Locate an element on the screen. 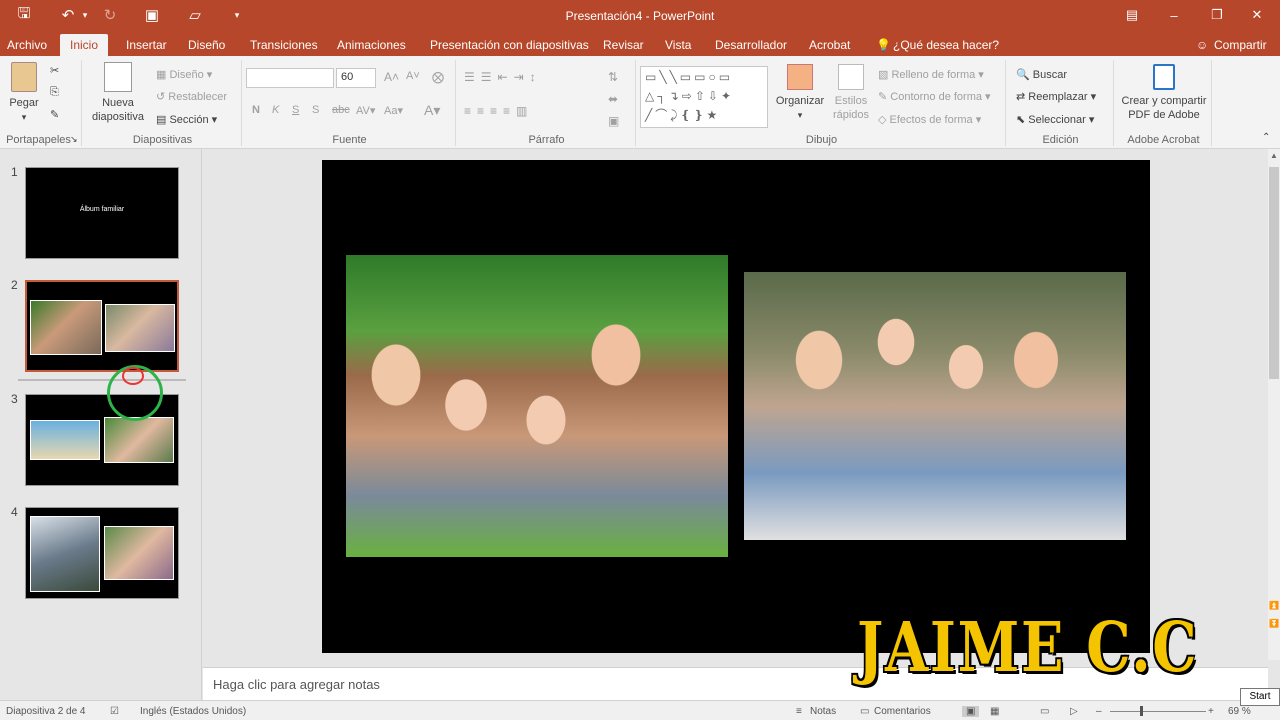 The image size is (1280, 720). copy-icon: ⎘ is located at coordinates (54, 92).